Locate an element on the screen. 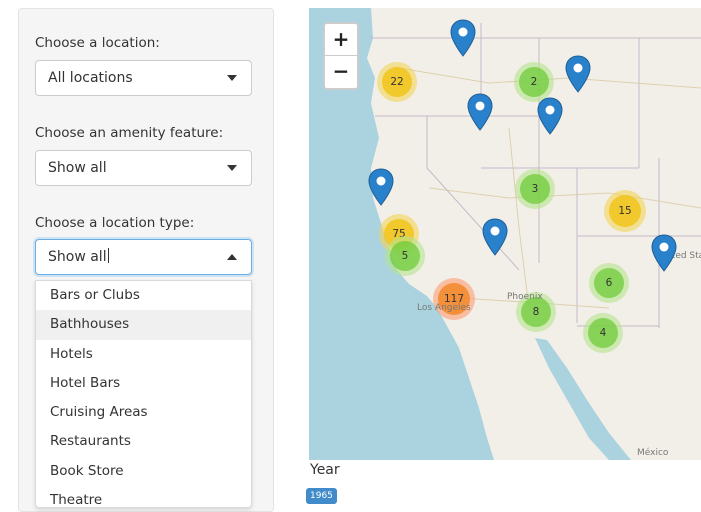 This screenshot has width=701, height=512. zoom-in-button: + is located at coordinates (341, 40).